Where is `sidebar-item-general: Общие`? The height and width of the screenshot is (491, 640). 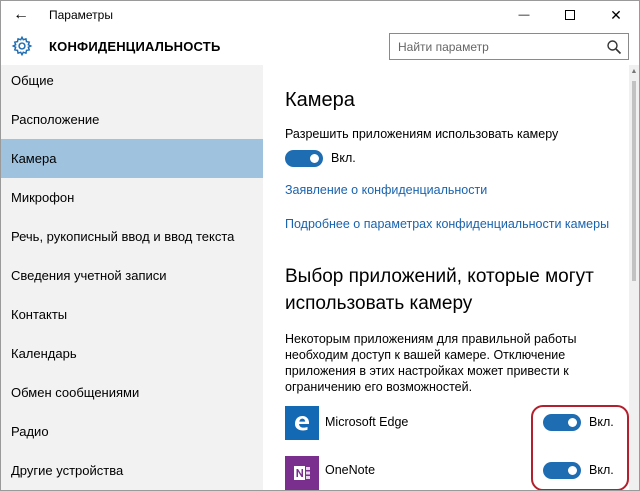 sidebar-item-general: Общие is located at coordinates (132, 80).